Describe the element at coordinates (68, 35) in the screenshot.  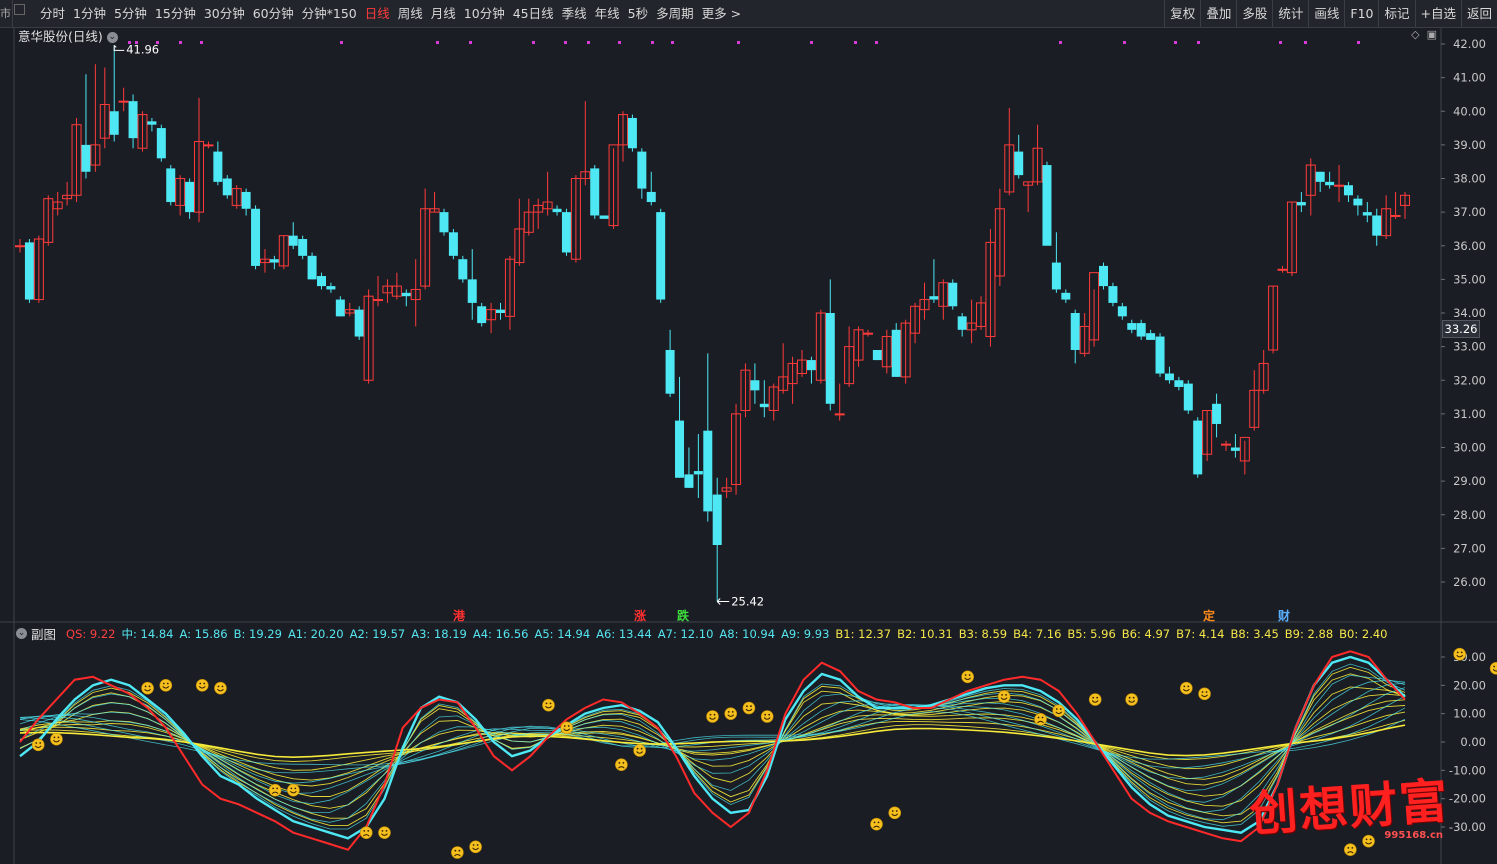
I see `main-chart-title: 意华股份(日线) ⌄` at that location.